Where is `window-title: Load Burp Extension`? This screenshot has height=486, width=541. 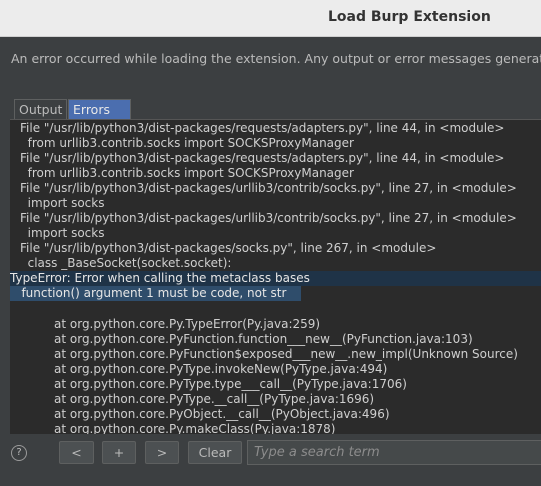 window-title: Load Burp Extension is located at coordinates (409, 17).